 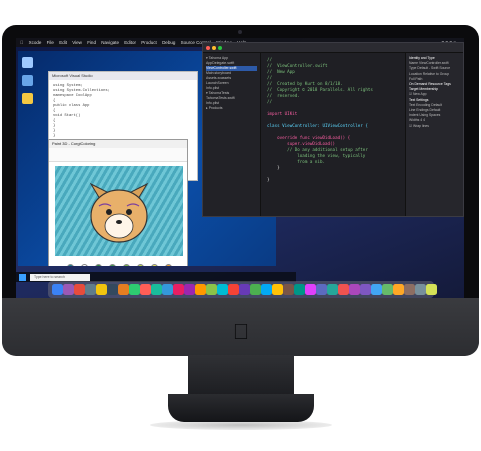 I want to click on paint-canvas, so click(x=119, y=211).